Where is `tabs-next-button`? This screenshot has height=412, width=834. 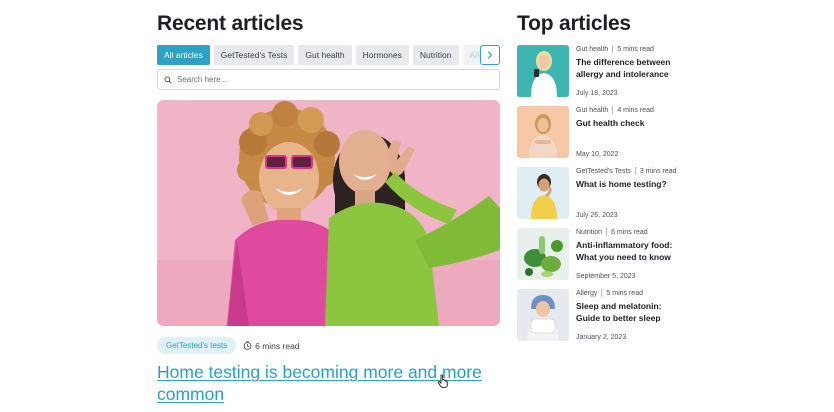
tabs-next-button is located at coordinates (490, 55).